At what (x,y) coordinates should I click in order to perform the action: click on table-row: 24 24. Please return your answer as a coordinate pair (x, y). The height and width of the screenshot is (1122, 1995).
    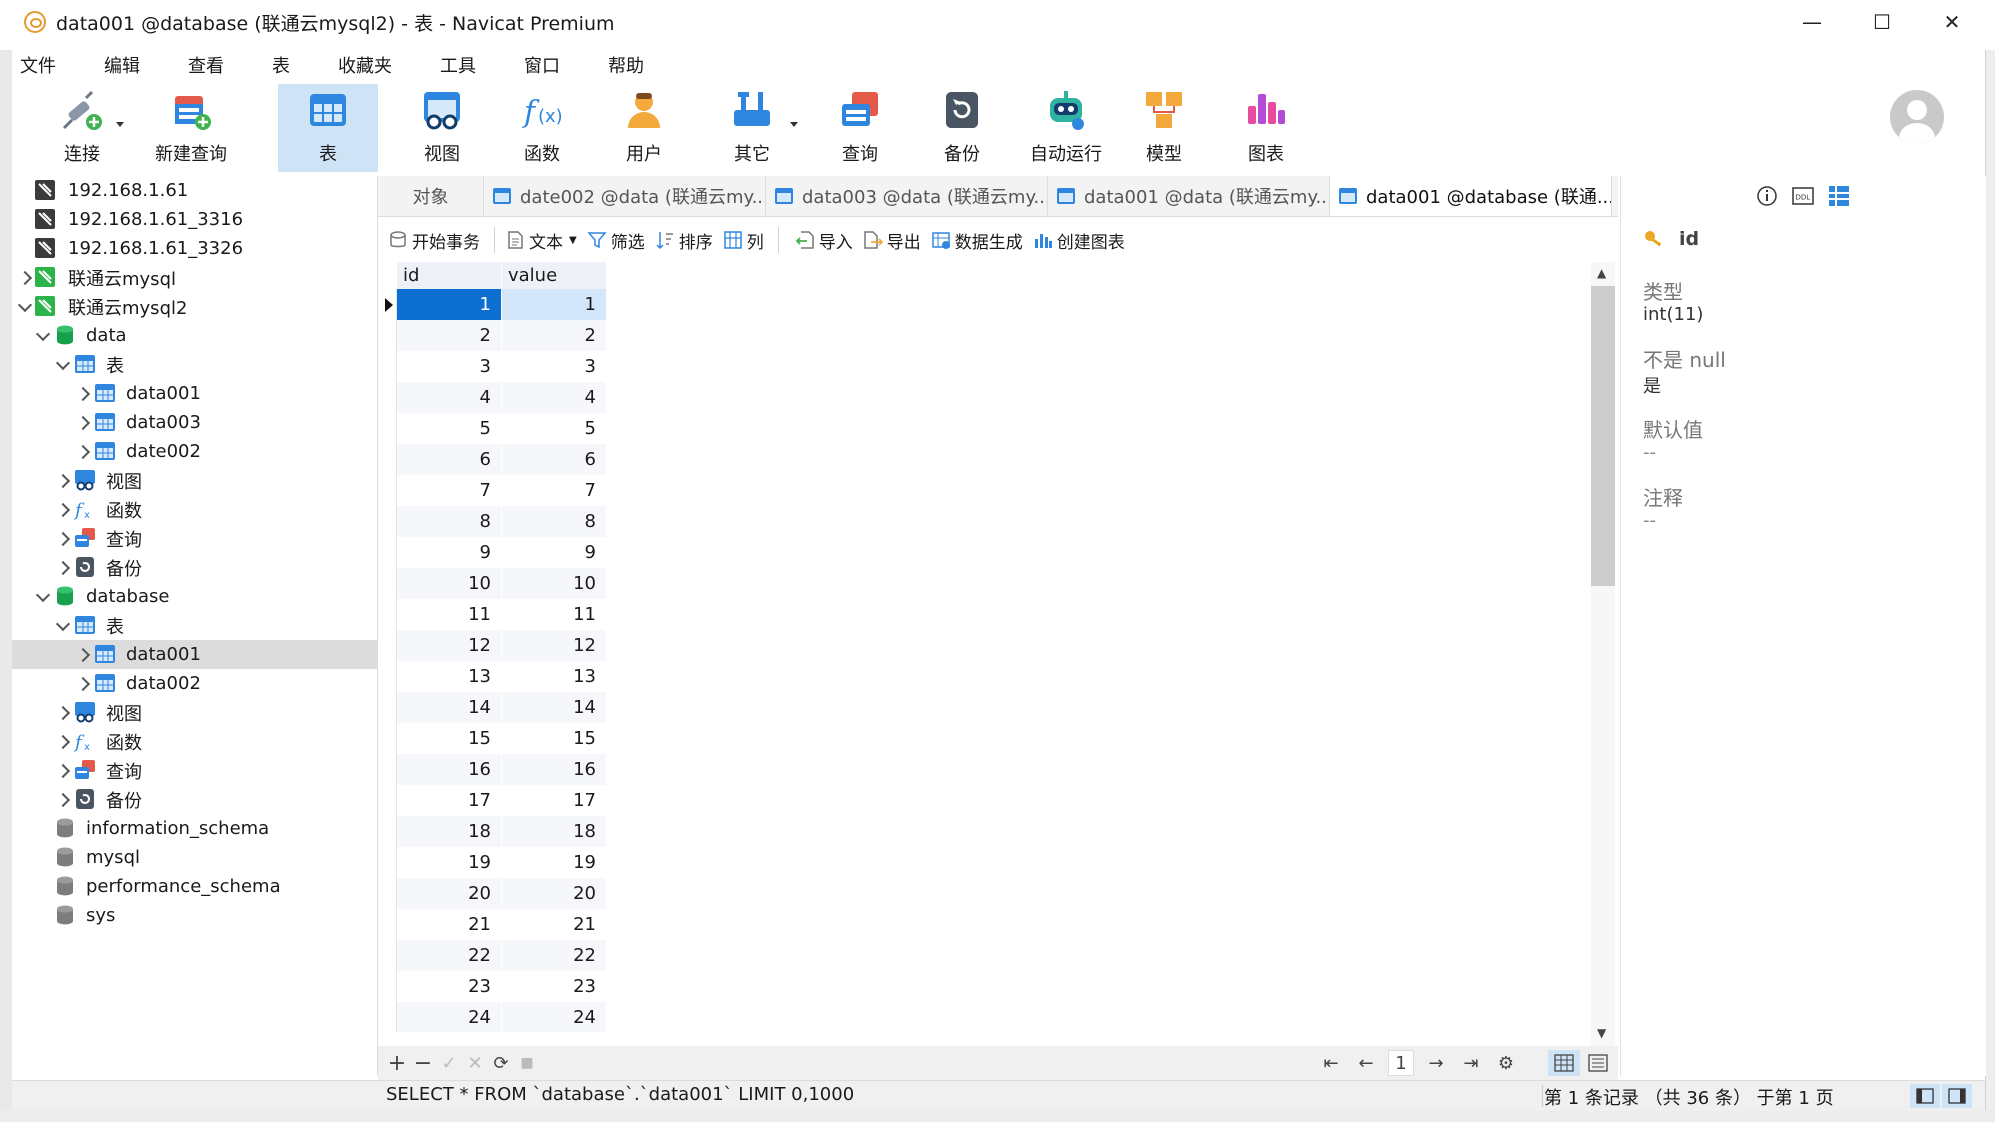
    Looking at the image, I should click on (494, 1017).